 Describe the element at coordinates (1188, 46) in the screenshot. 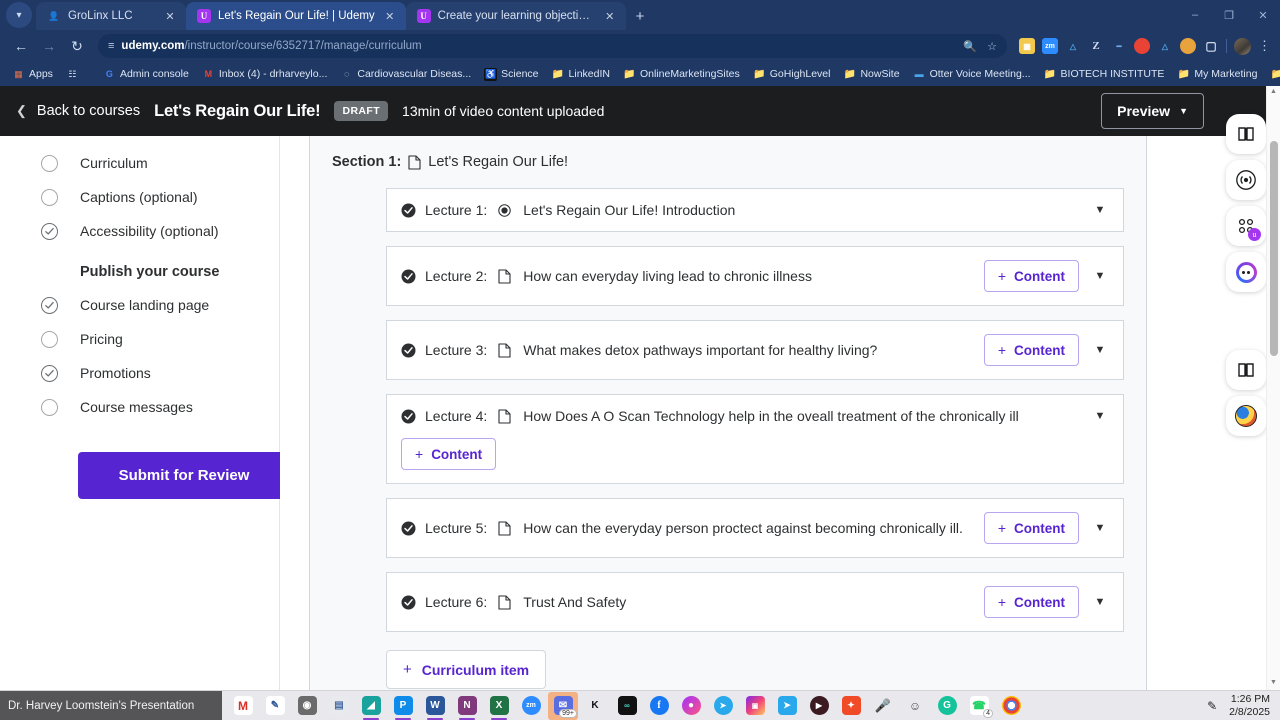

I see `globe-extension-icon` at that location.